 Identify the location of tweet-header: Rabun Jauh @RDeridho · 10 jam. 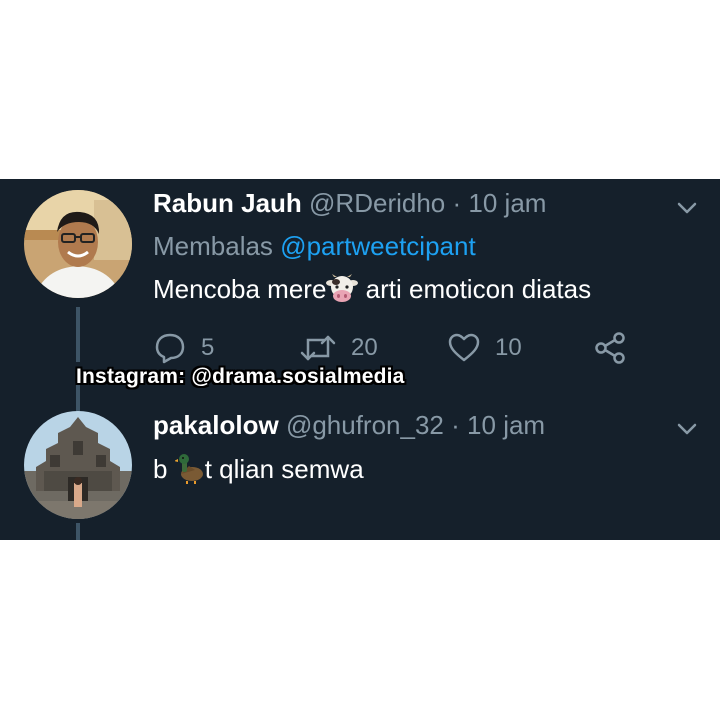
(349, 203).